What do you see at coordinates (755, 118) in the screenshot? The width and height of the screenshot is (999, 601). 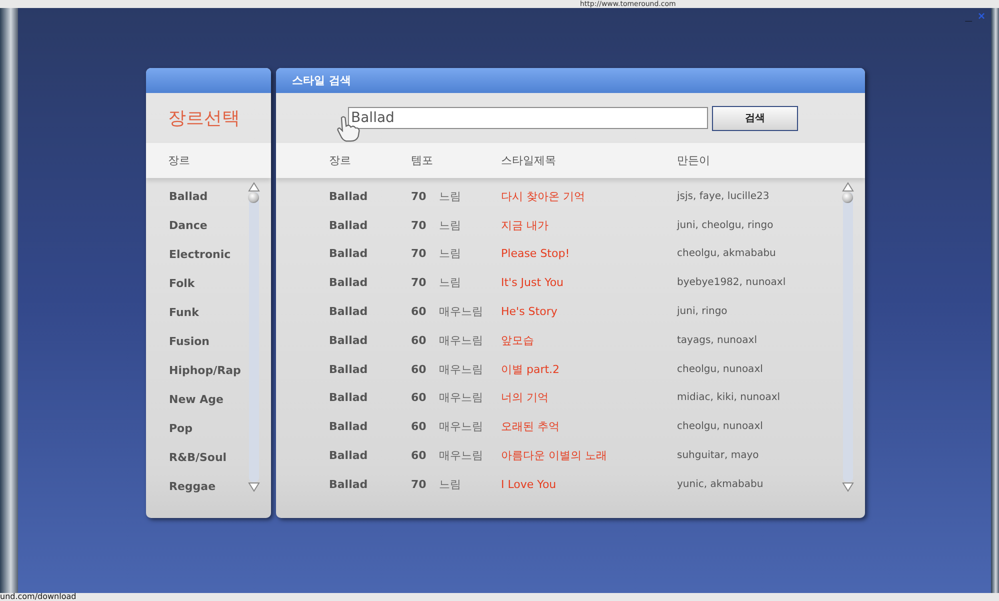 I see `search-button: 검색` at bounding box center [755, 118].